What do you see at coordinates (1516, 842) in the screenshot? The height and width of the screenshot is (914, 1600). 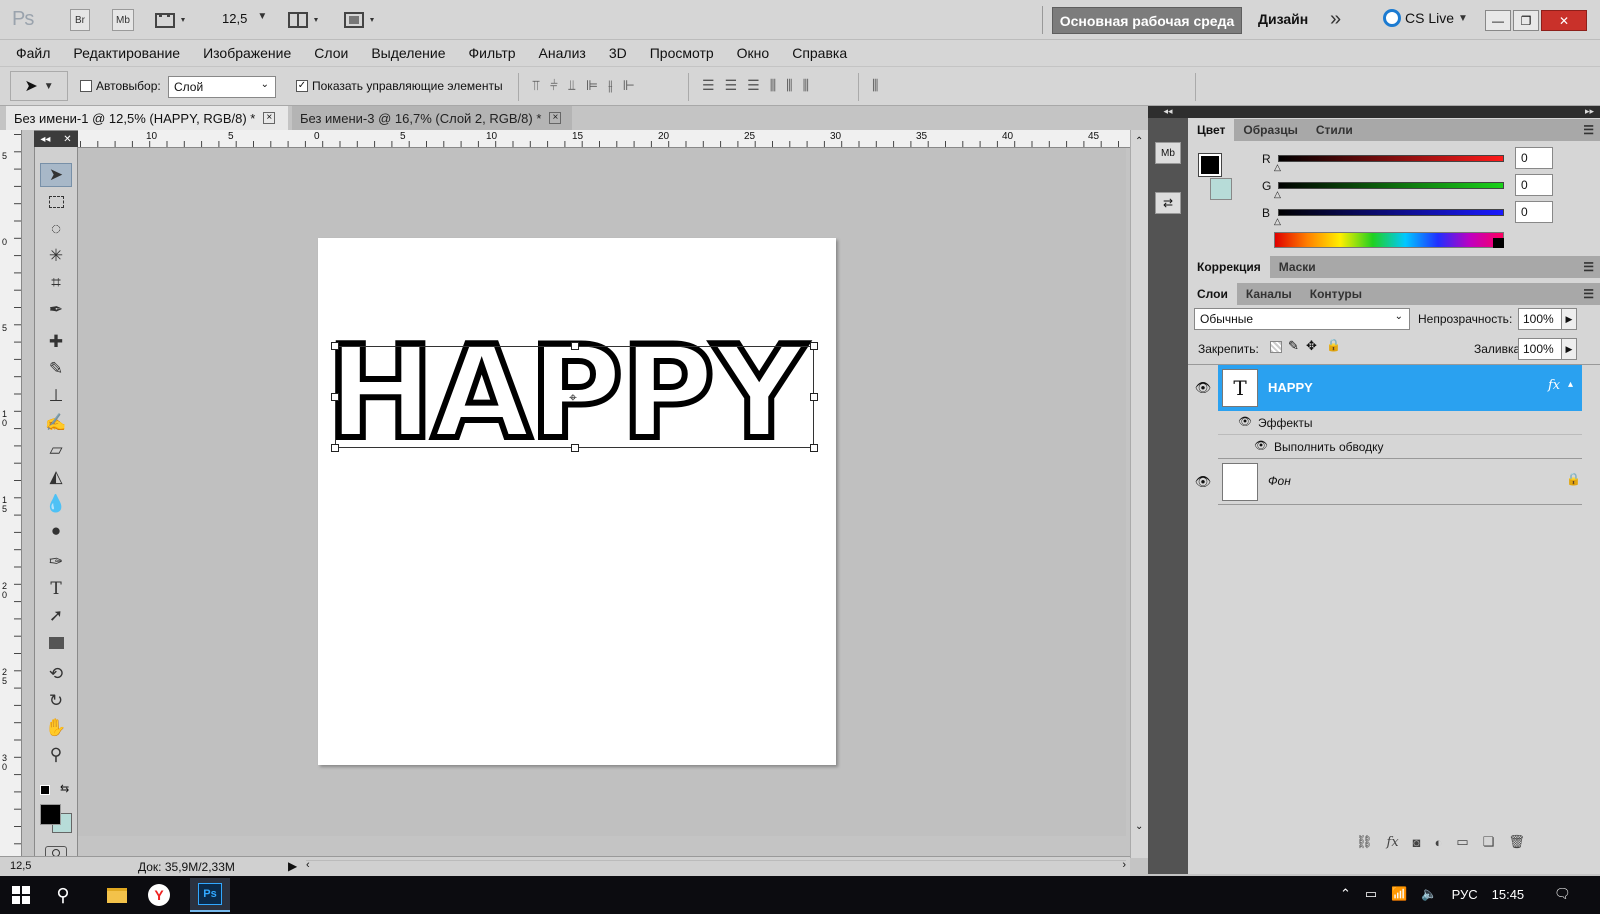 I see `delete-layer-icon: 🗑` at bounding box center [1516, 842].